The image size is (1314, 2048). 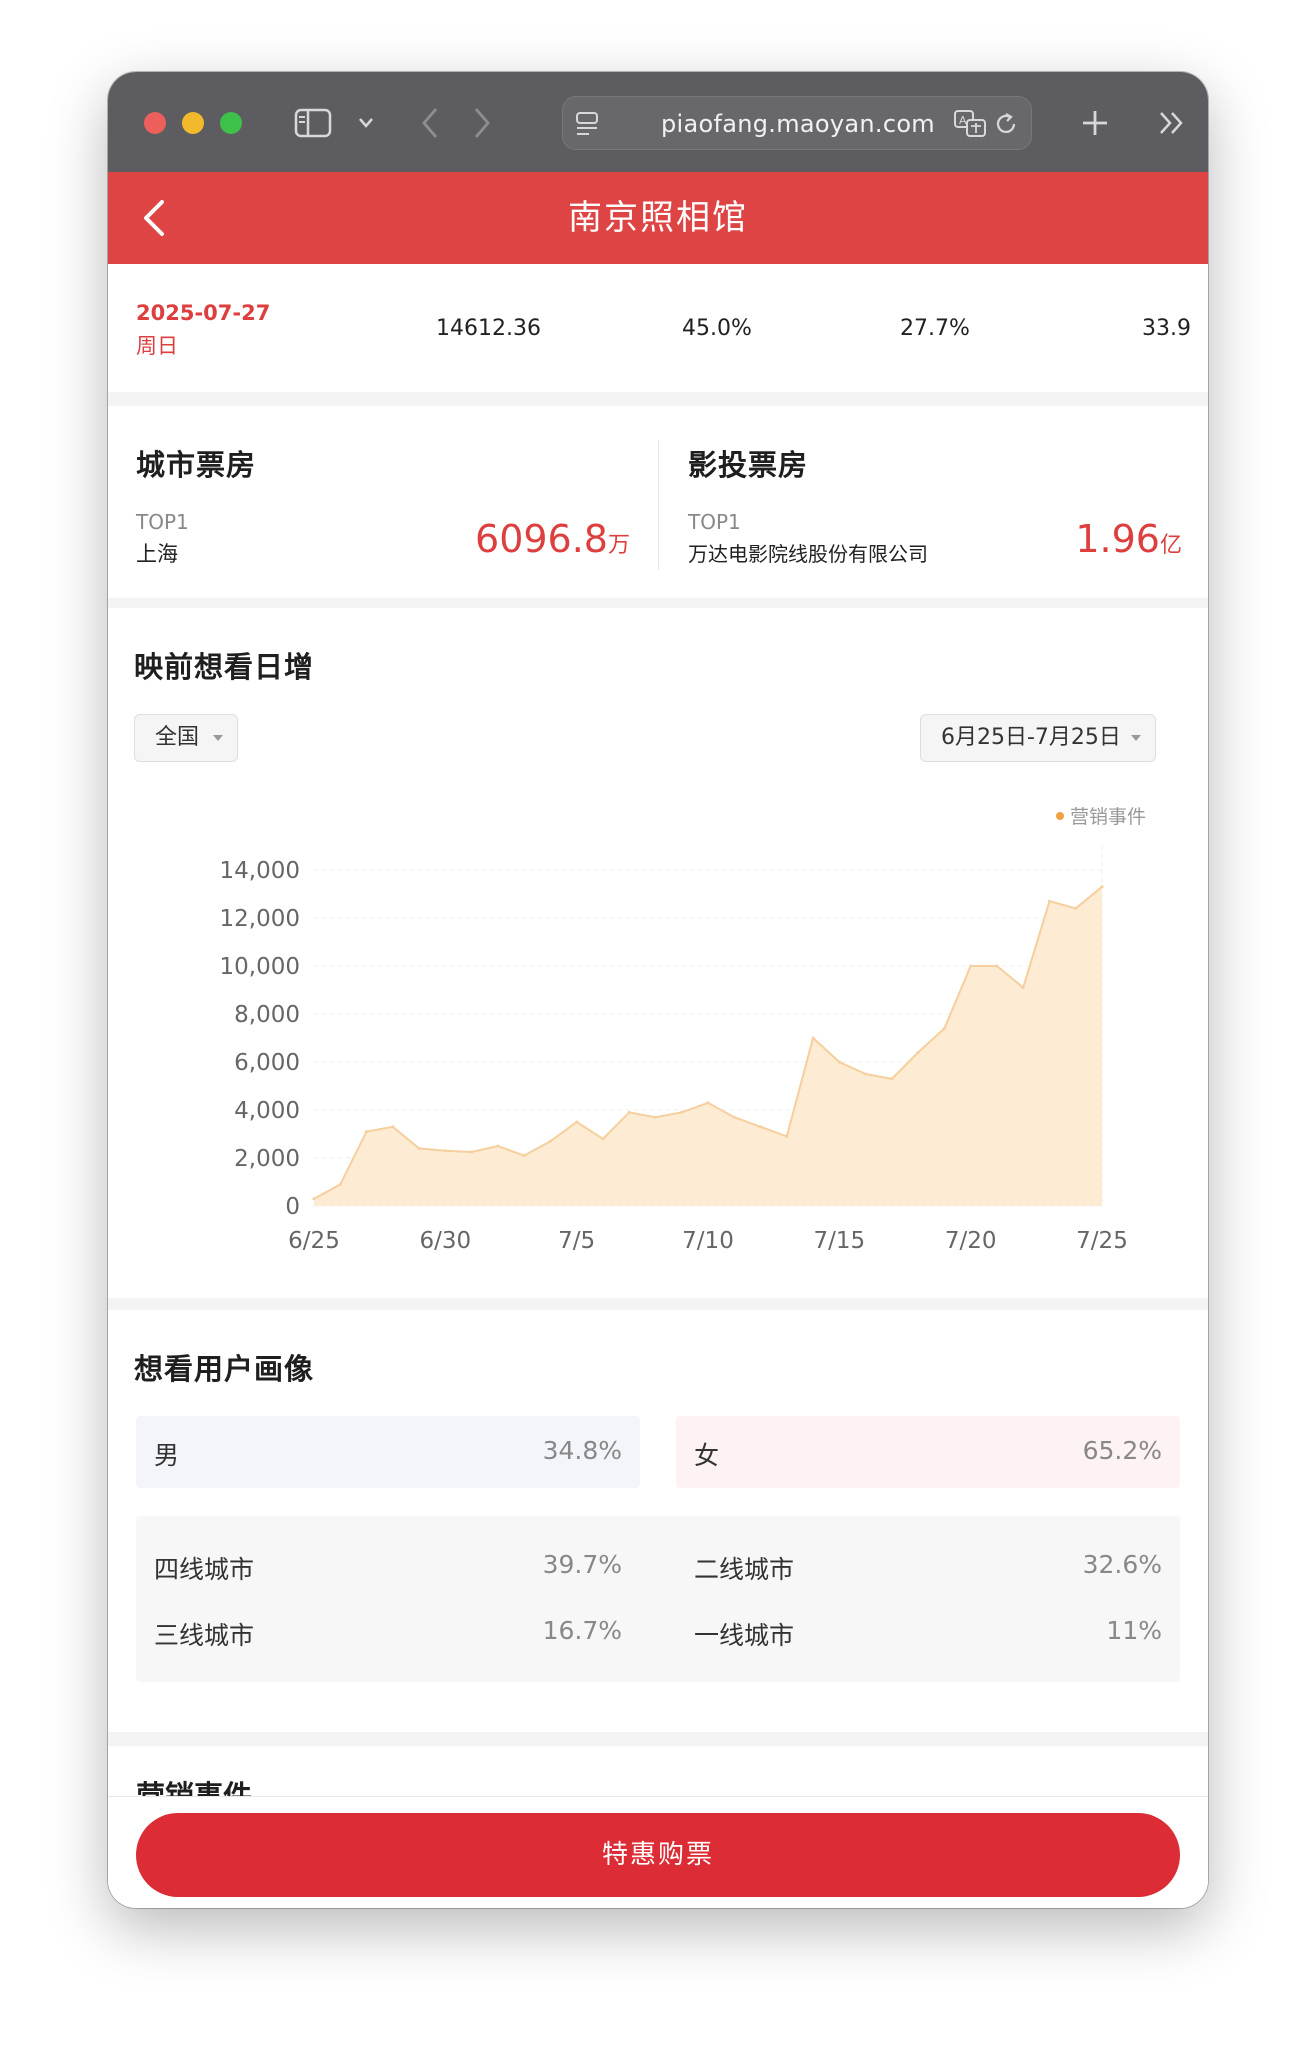 What do you see at coordinates (157, 346) in the screenshot?
I see `summary-weekday: 周日` at bounding box center [157, 346].